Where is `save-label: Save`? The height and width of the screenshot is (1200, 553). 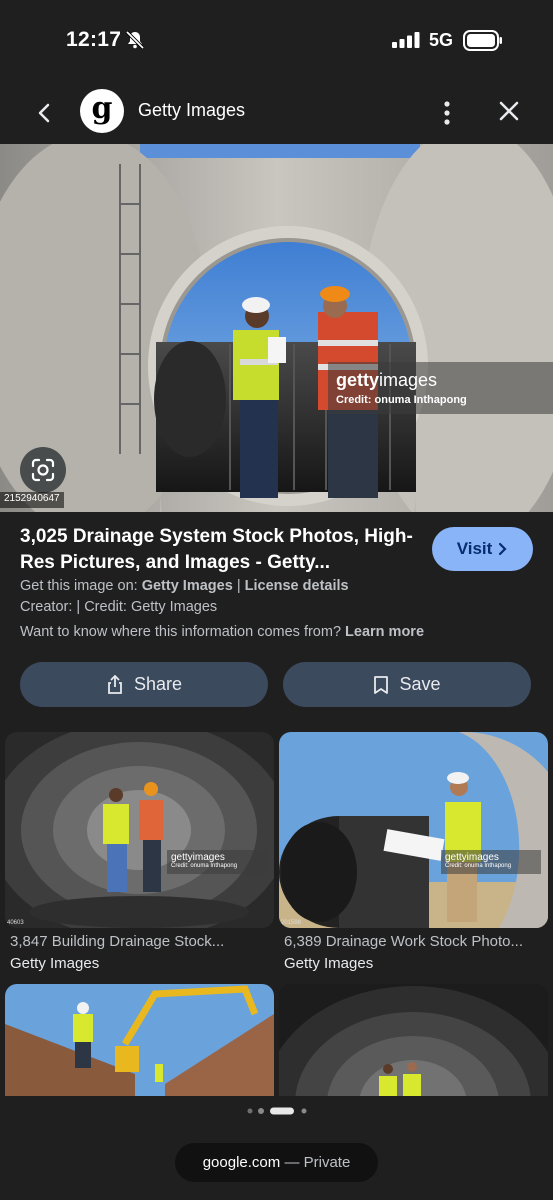
save-label: Save is located at coordinates (420, 684).